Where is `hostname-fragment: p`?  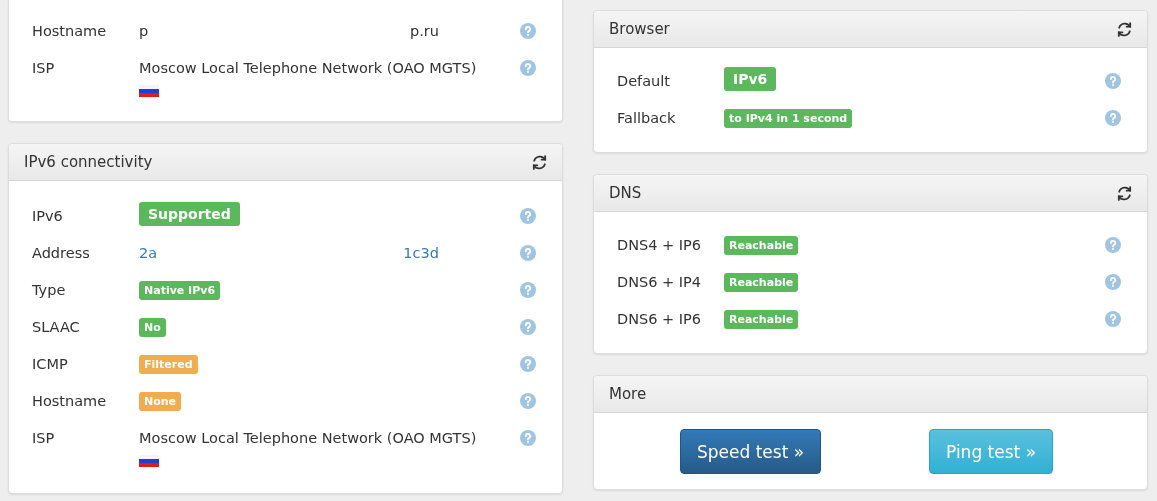
hostname-fragment: p is located at coordinates (144, 31).